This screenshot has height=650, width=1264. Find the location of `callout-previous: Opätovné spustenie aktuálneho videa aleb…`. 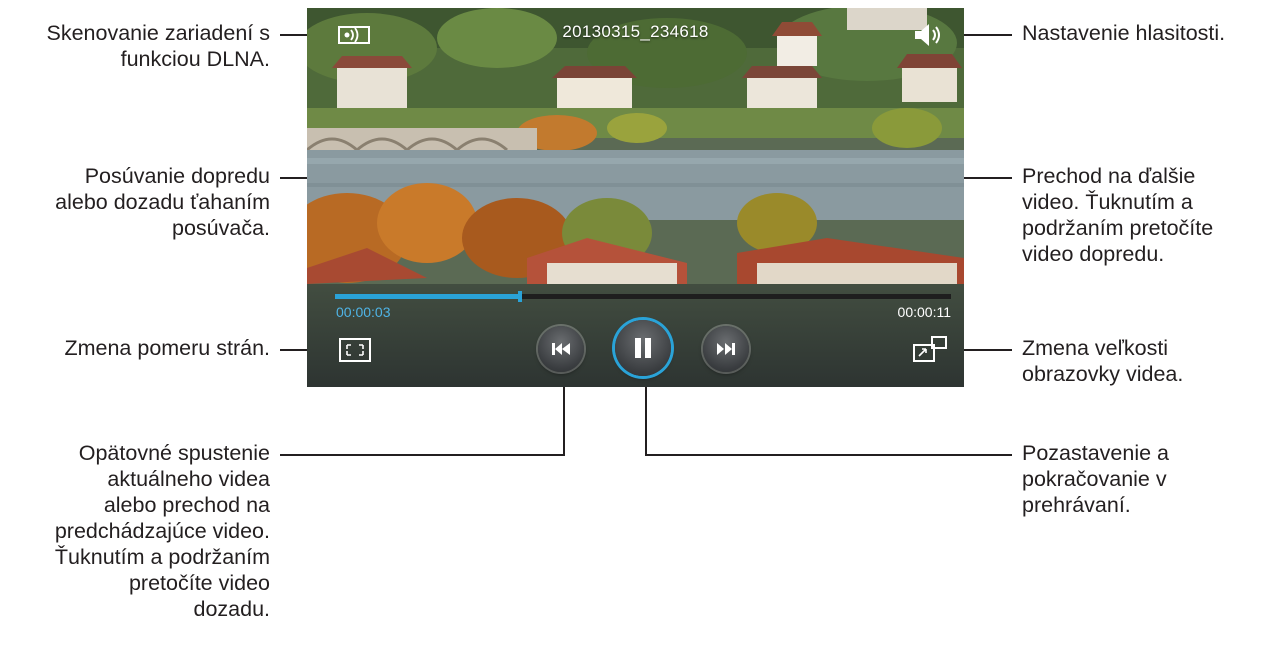

callout-previous: Opätovné spustenie aktuálneho videa aleb… is located at coordinates (162, 531).